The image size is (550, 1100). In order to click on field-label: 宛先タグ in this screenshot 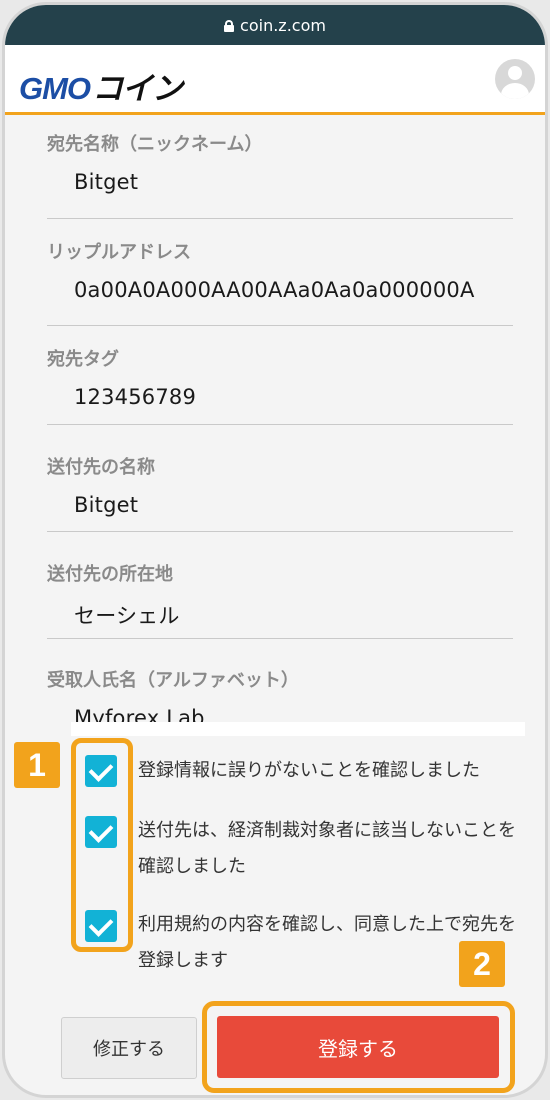, I will do `click(83, 359)`.